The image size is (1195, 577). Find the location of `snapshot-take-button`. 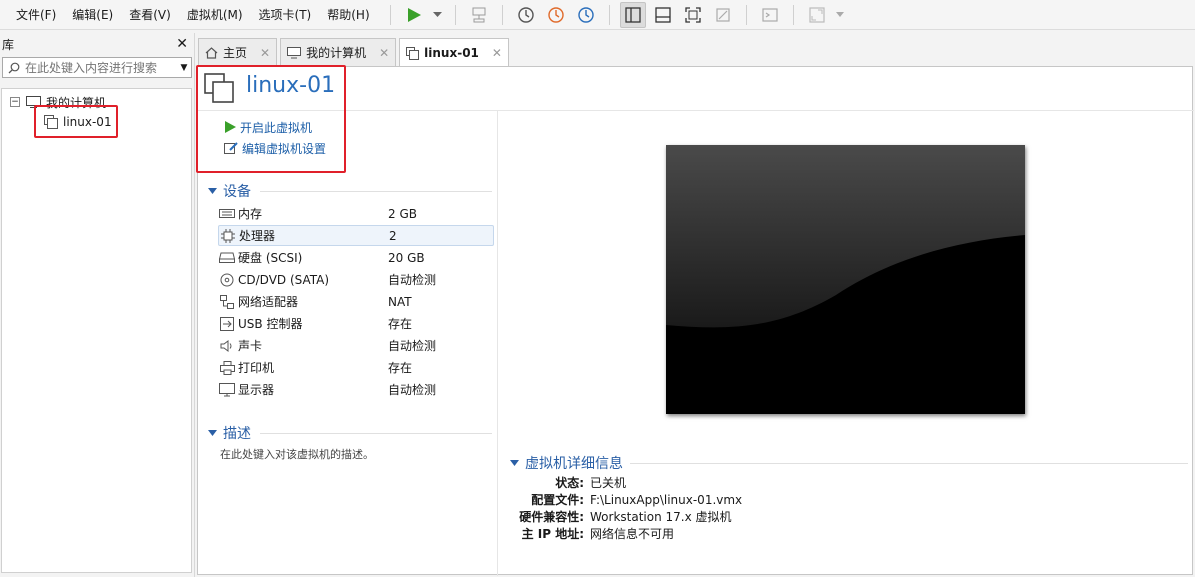

snapshot-take-button is located at coordinates (526, 15).